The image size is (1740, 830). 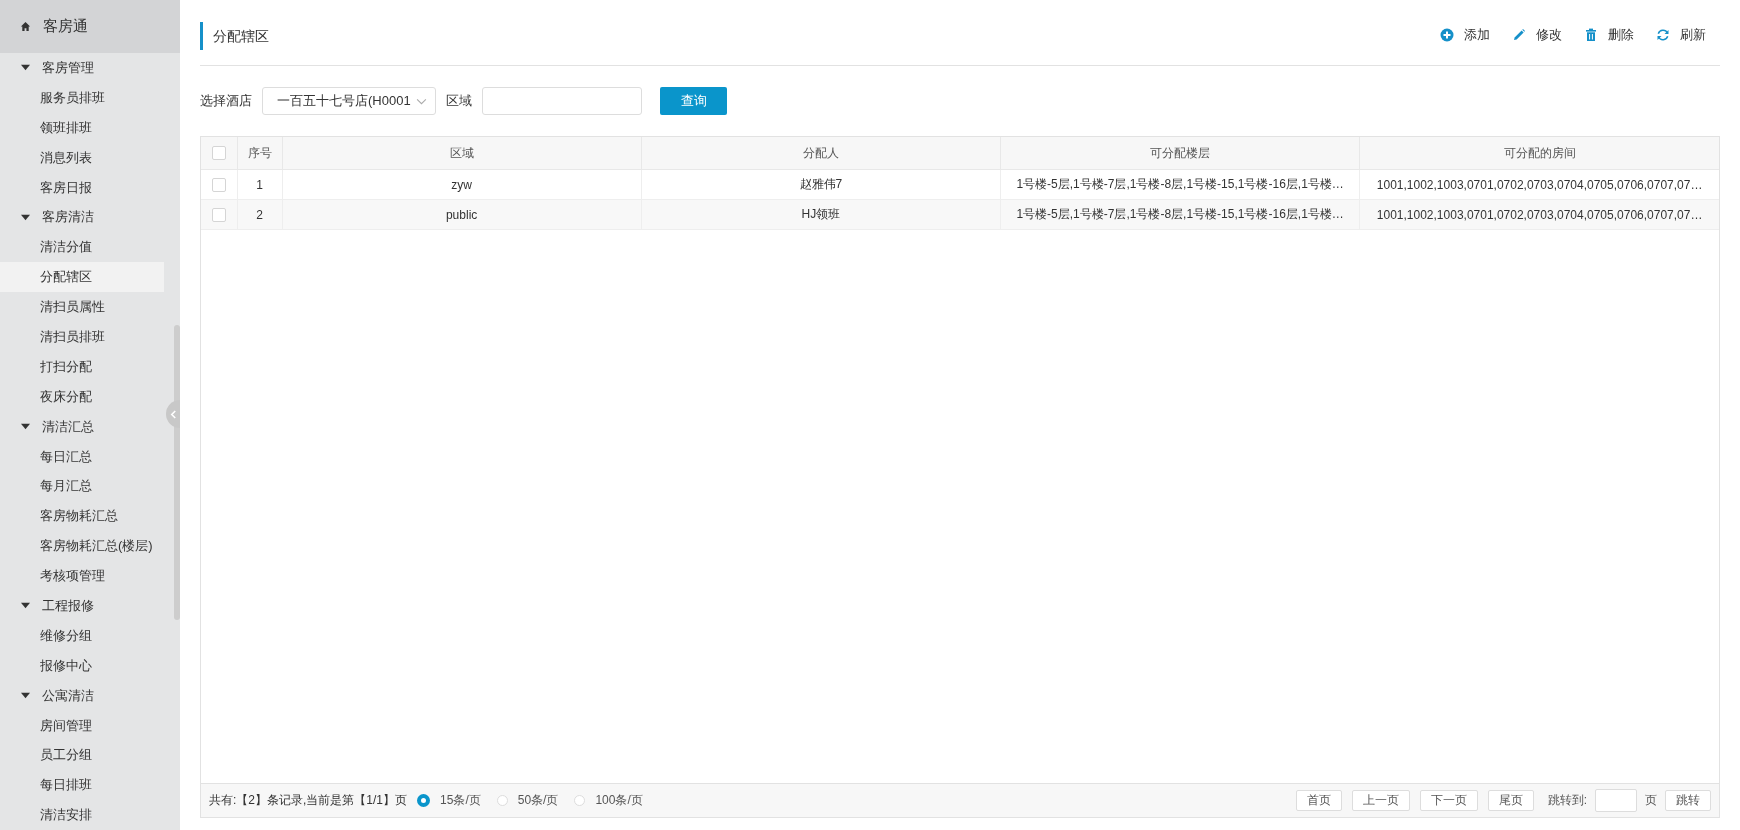 I want to click on sidebar-item: 客房物耗汇总, so click(x=82, y=516).